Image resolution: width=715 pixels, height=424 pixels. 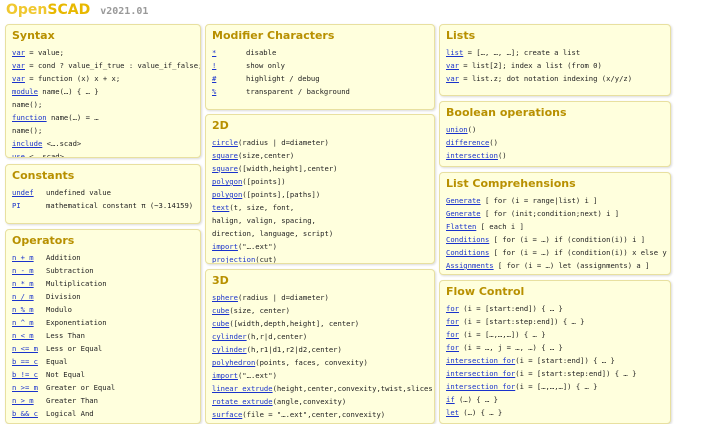 What do you see at coordinates (29, 335) in the screenshot?
I see `item-key: n < m` at bounding box center [29, 335].